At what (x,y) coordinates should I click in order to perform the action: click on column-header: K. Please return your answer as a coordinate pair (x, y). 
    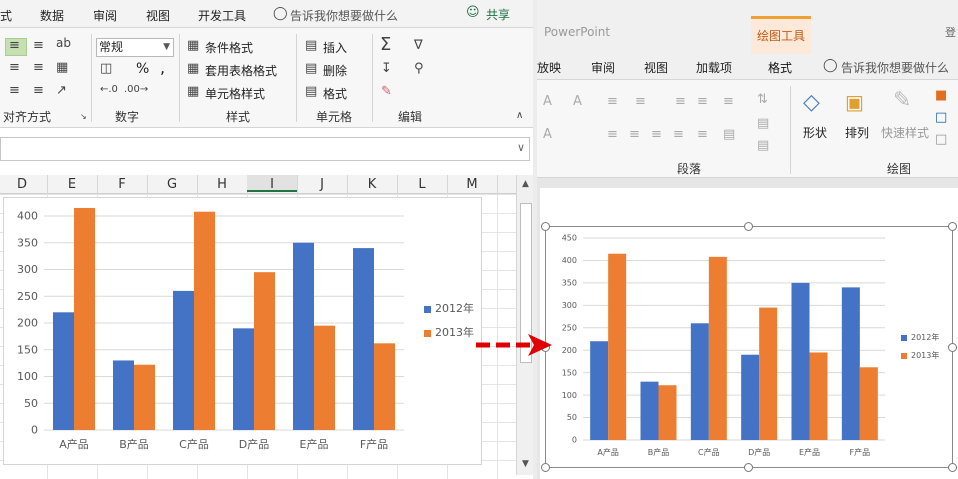
    Looking at the image, I should click on (372, 184).